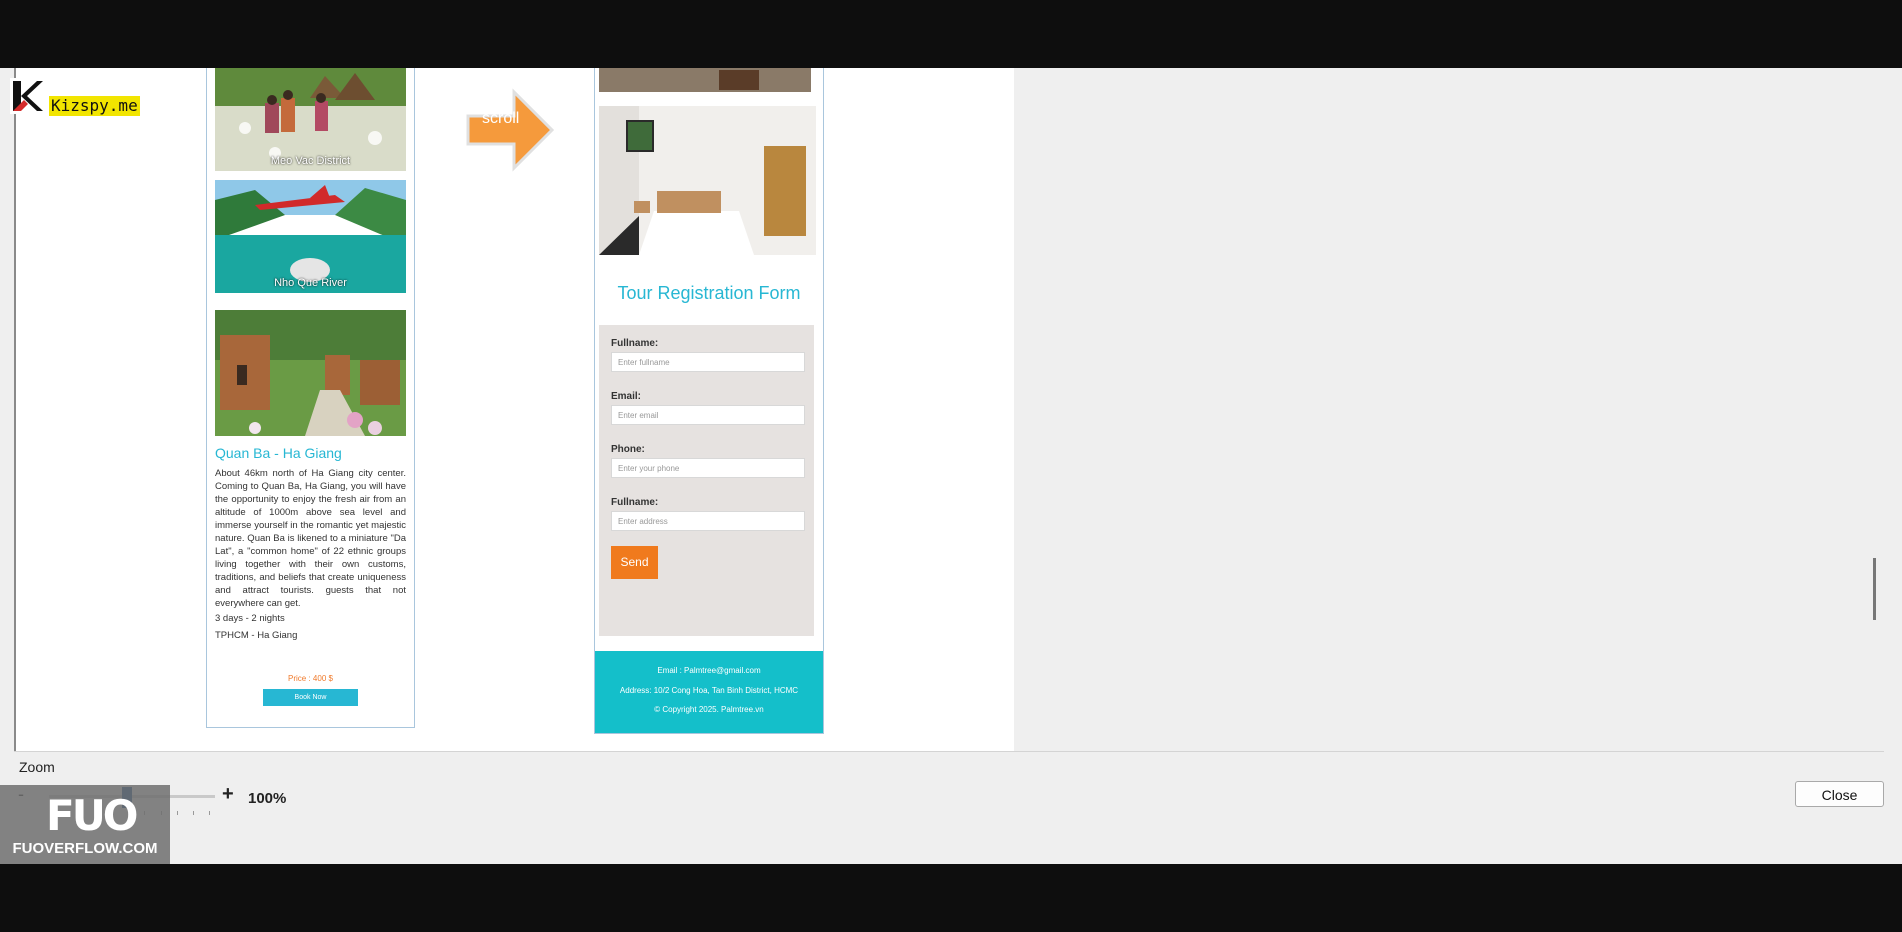  Describe the element at coordinates (85, 848) in the screenshot. I see `fuo-text: FUOVERFLOW.COM` at that location.